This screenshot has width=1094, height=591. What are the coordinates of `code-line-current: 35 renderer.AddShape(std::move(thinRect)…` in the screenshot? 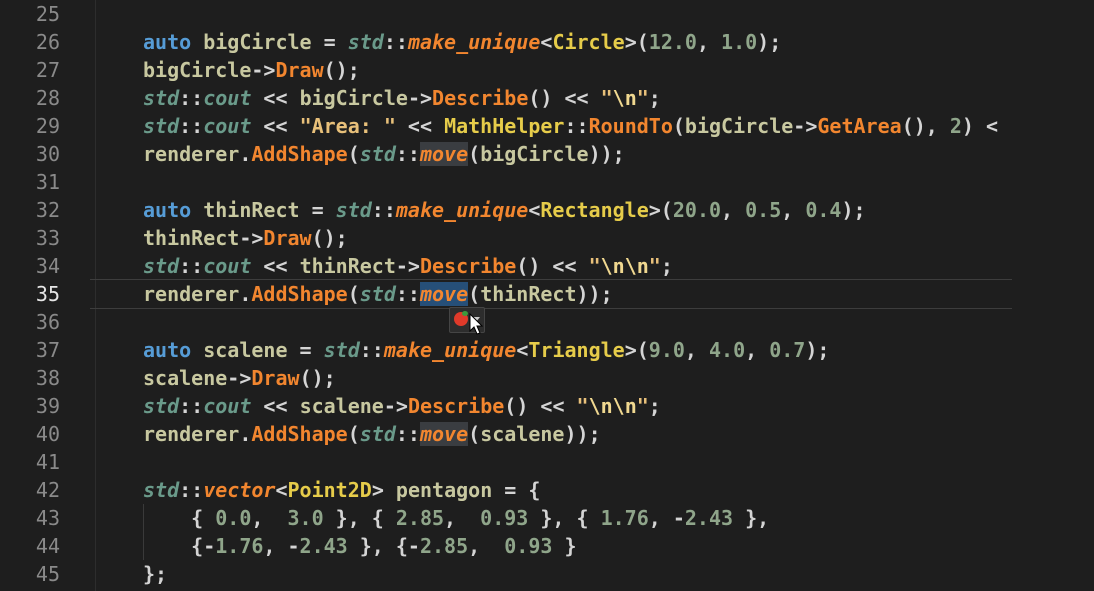 It's located at (547, 294).